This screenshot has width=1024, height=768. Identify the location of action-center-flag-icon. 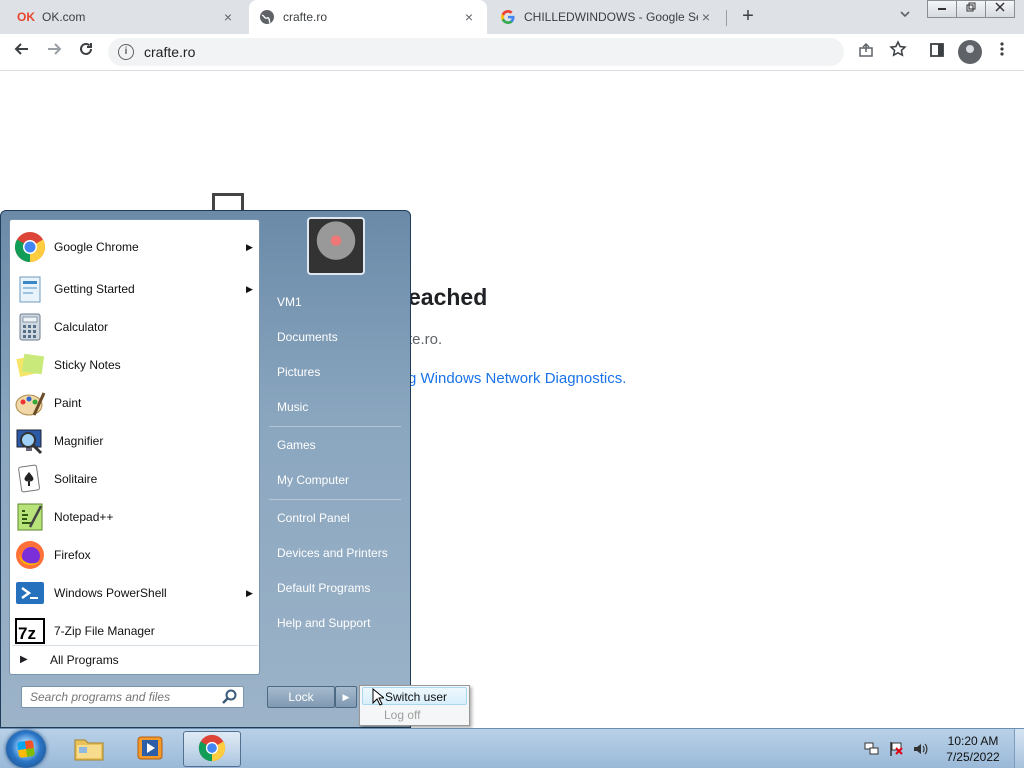
(896, 749).